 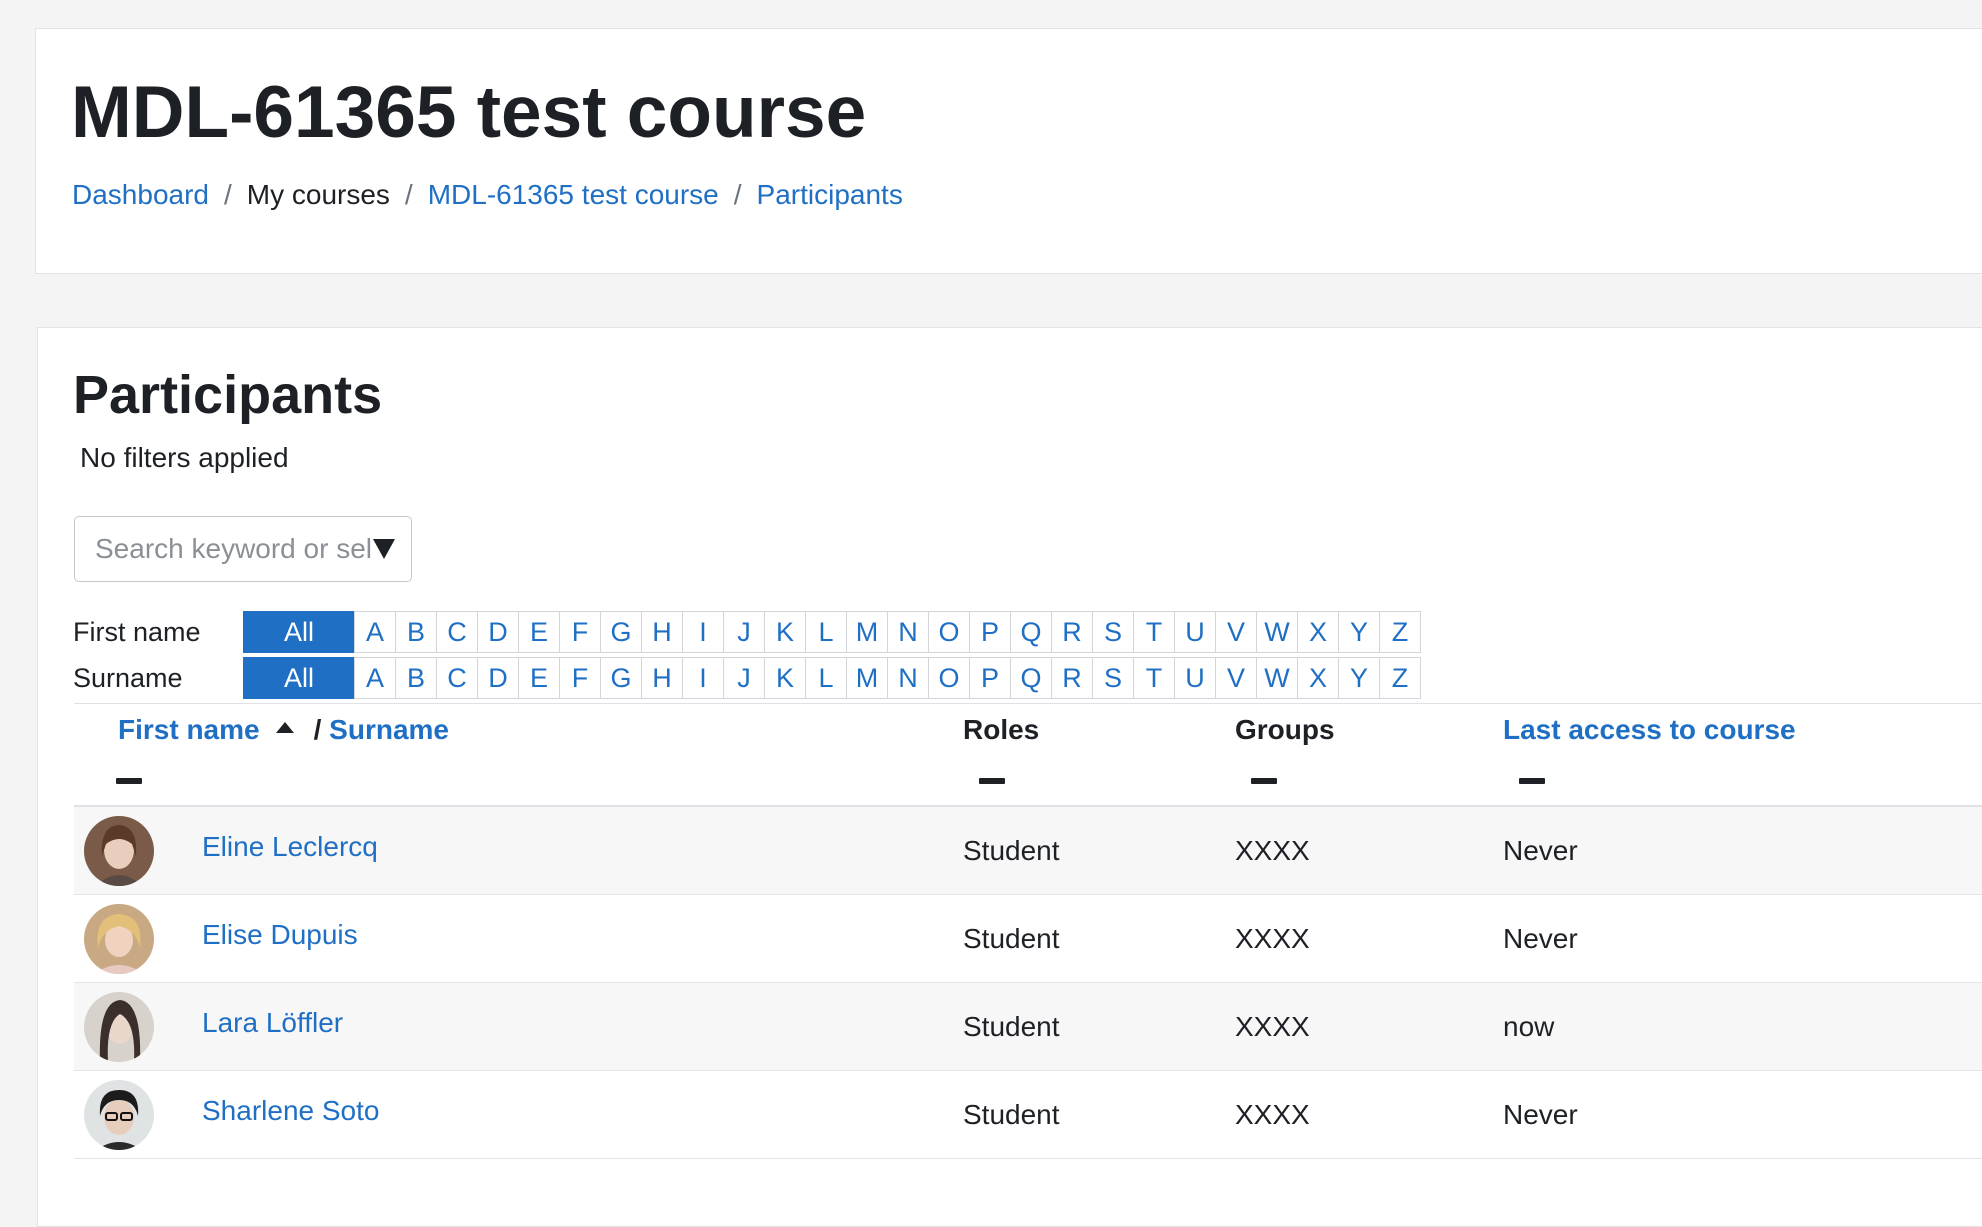 I want to click on firstname-initial-z: Z, so click(x=1400, y=632).